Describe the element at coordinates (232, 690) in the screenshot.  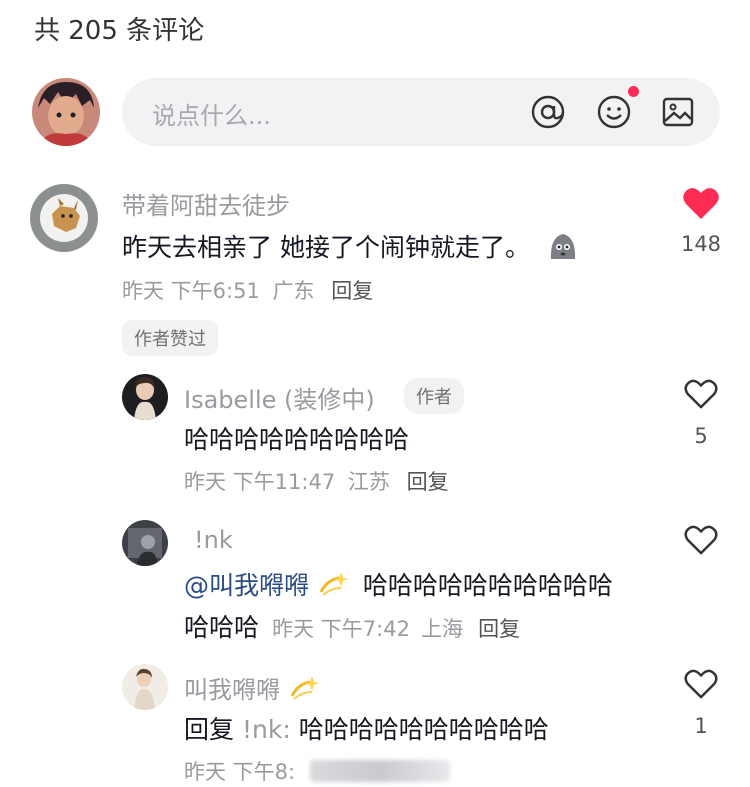
I see `reply-username-text: 叫我嘚嘚` at that location.